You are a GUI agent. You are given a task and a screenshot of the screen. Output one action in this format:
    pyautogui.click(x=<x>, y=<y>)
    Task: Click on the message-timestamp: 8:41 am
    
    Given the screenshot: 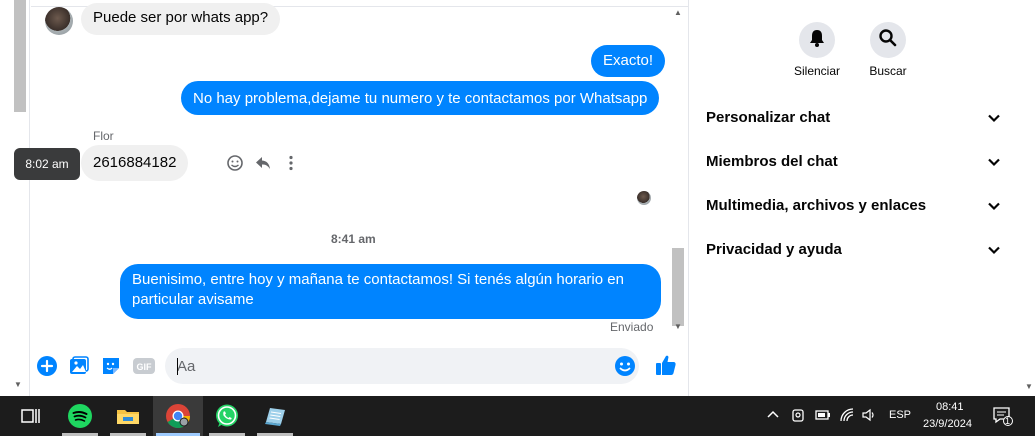 What is the action you would take?
    pyautogui.click(x=353, y=239)
    